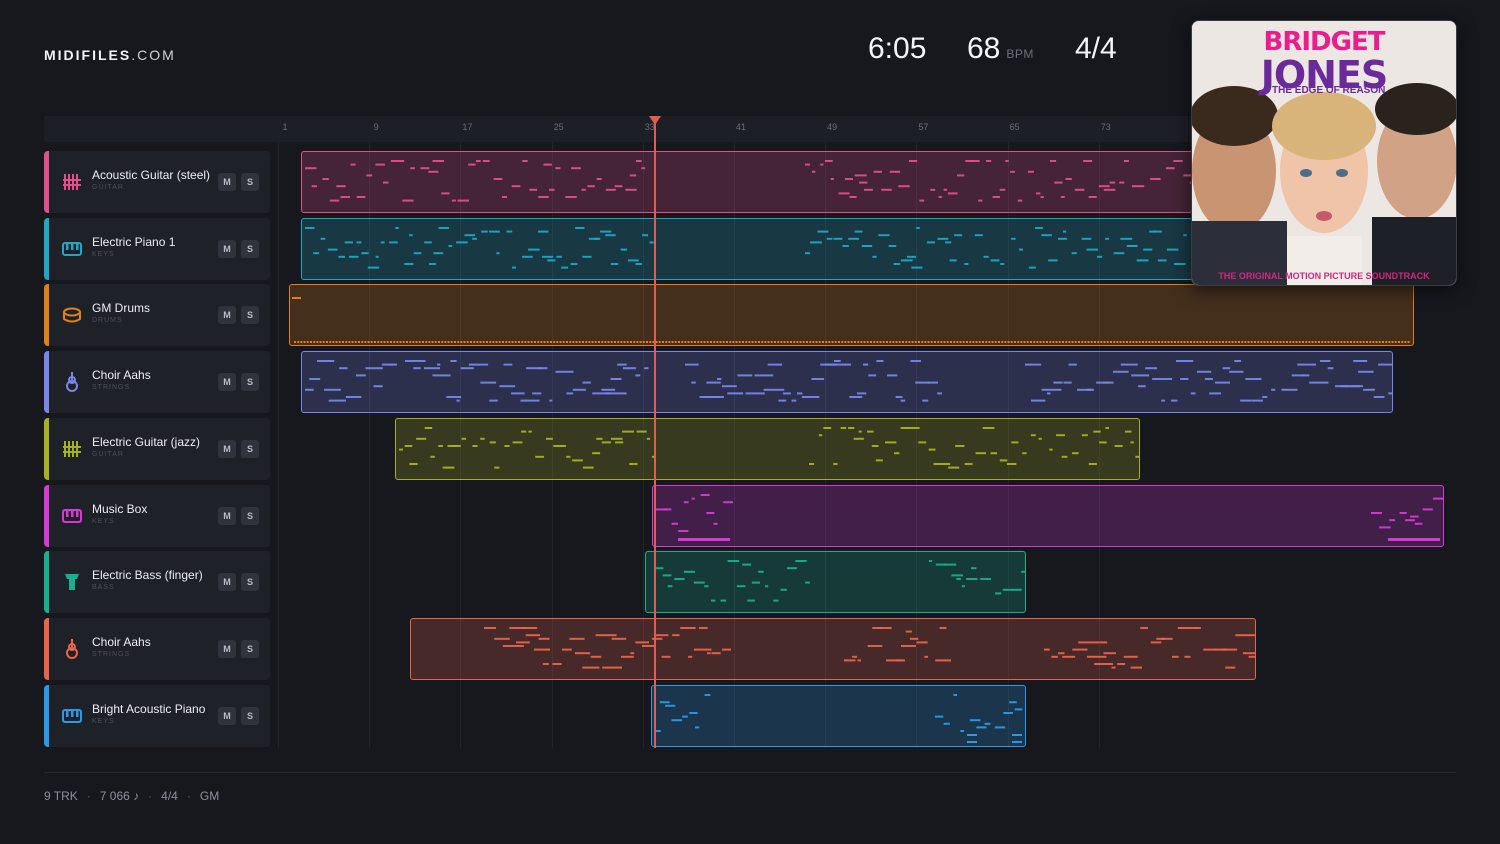  What do you see at coordinates (923, 127) in the screenshot?
I see `ruler-tick: 57` at bounding box center [923, 127].